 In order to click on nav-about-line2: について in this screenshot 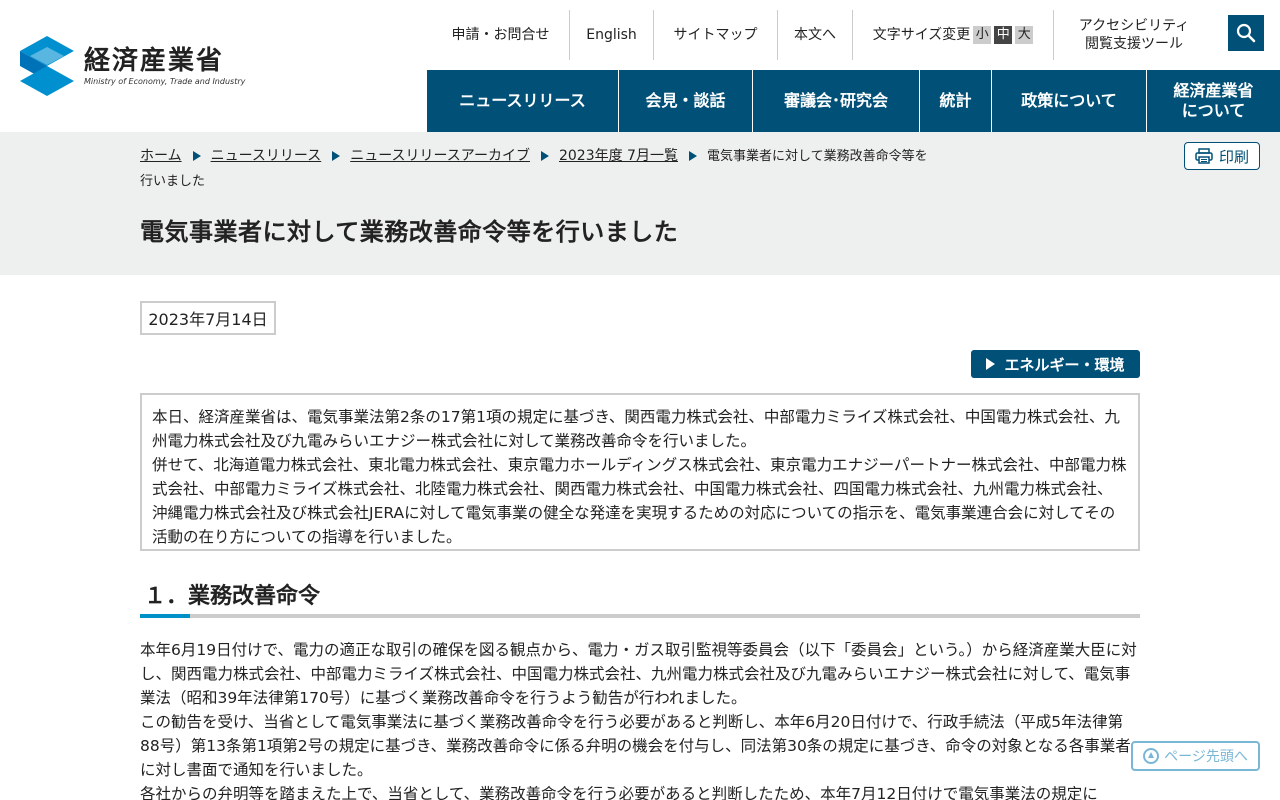, I will do `click(1213, 110)`.